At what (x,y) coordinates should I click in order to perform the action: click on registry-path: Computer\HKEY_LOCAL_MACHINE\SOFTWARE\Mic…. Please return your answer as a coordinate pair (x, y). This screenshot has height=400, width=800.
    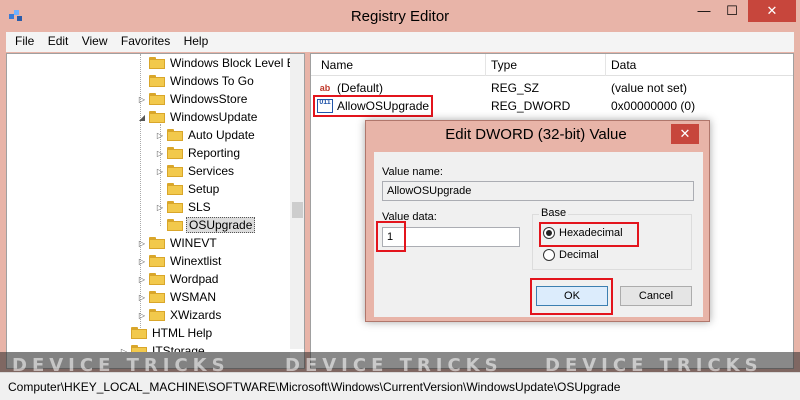
    Looking at the image, I should click on (314, 387).